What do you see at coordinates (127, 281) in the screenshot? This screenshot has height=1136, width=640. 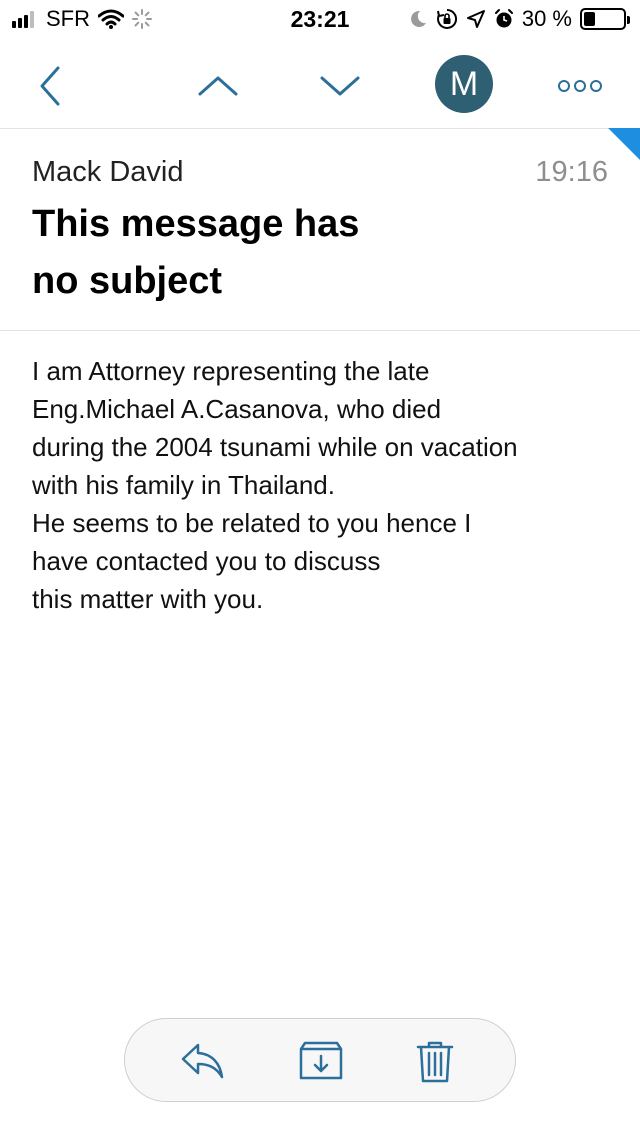 I see `subject-line: no subject` at bounding box center [127, 281].